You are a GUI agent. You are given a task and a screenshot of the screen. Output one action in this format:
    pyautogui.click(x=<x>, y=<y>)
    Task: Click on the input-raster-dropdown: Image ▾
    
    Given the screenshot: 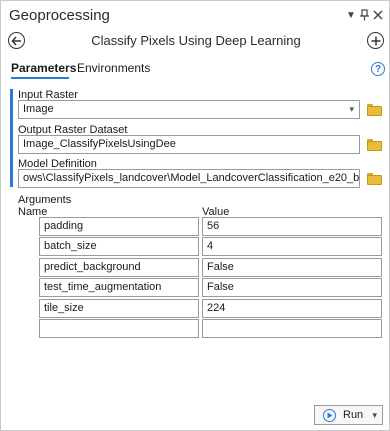 What is the action you would take?
    pyautogui.click(x=189, y=109)
    